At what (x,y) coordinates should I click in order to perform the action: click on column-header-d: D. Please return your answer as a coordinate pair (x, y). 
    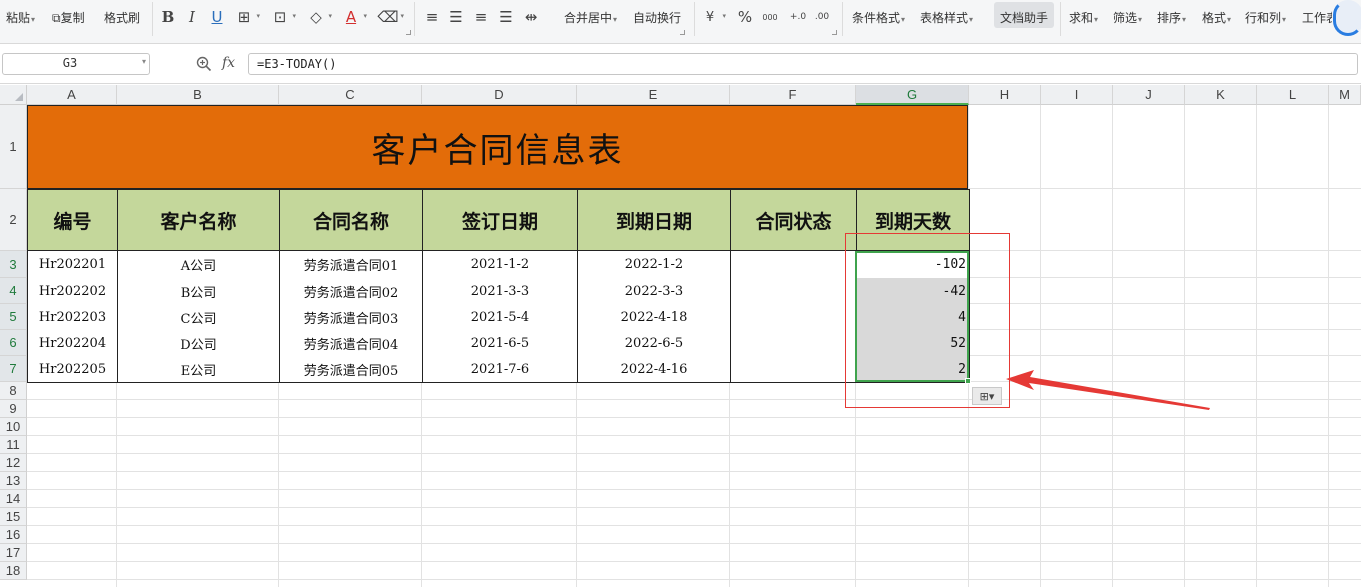
    Looking at the image, I should click on (499, 95).